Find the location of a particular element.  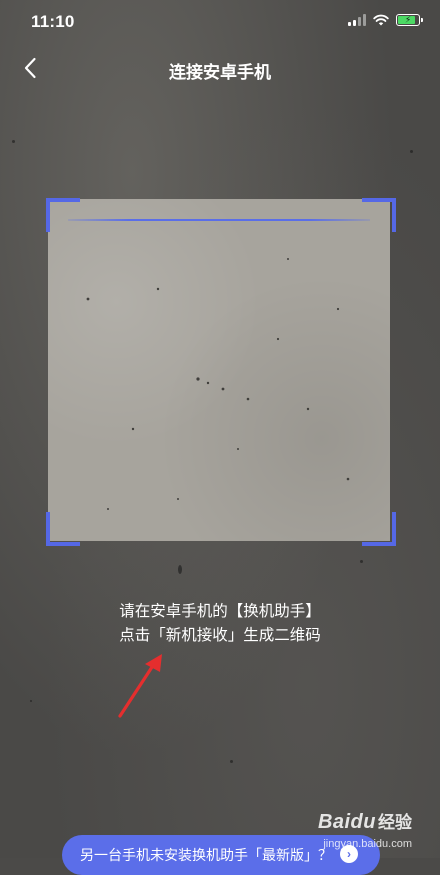

scan-corner-top-right is located at coordinates (379, 215).